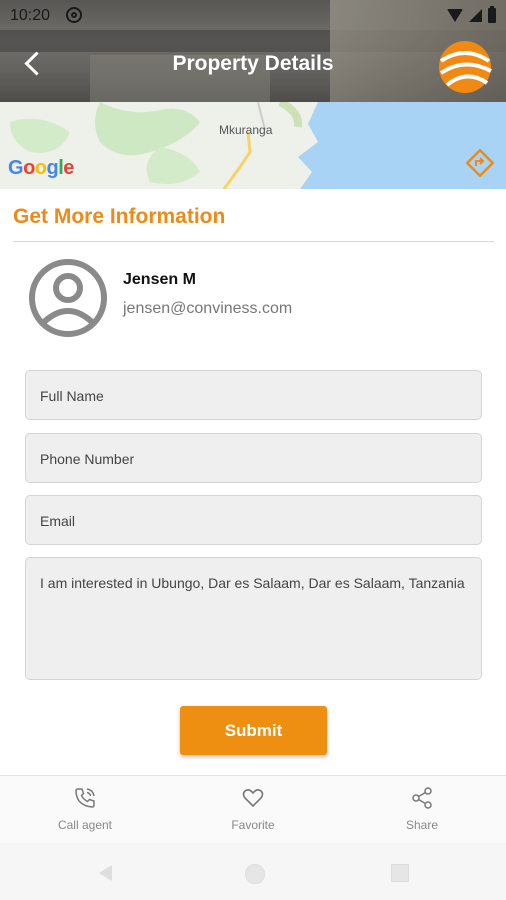 The height and width of the screenshot is (900, 506). I want to click on avatar-icon, so click(68, 298).